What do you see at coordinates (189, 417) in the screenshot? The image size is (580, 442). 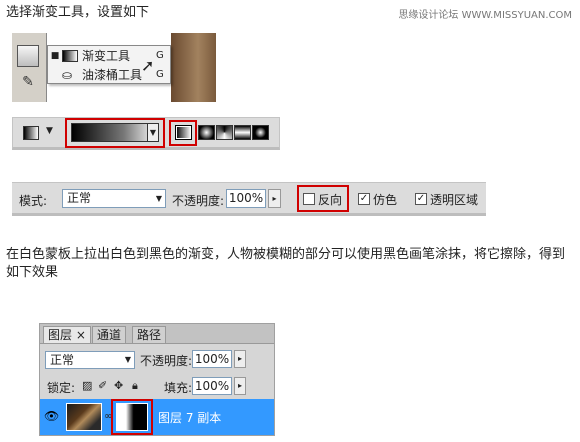 I see `layer-name: 图层 7 副本` at bounding box center [189, 417].